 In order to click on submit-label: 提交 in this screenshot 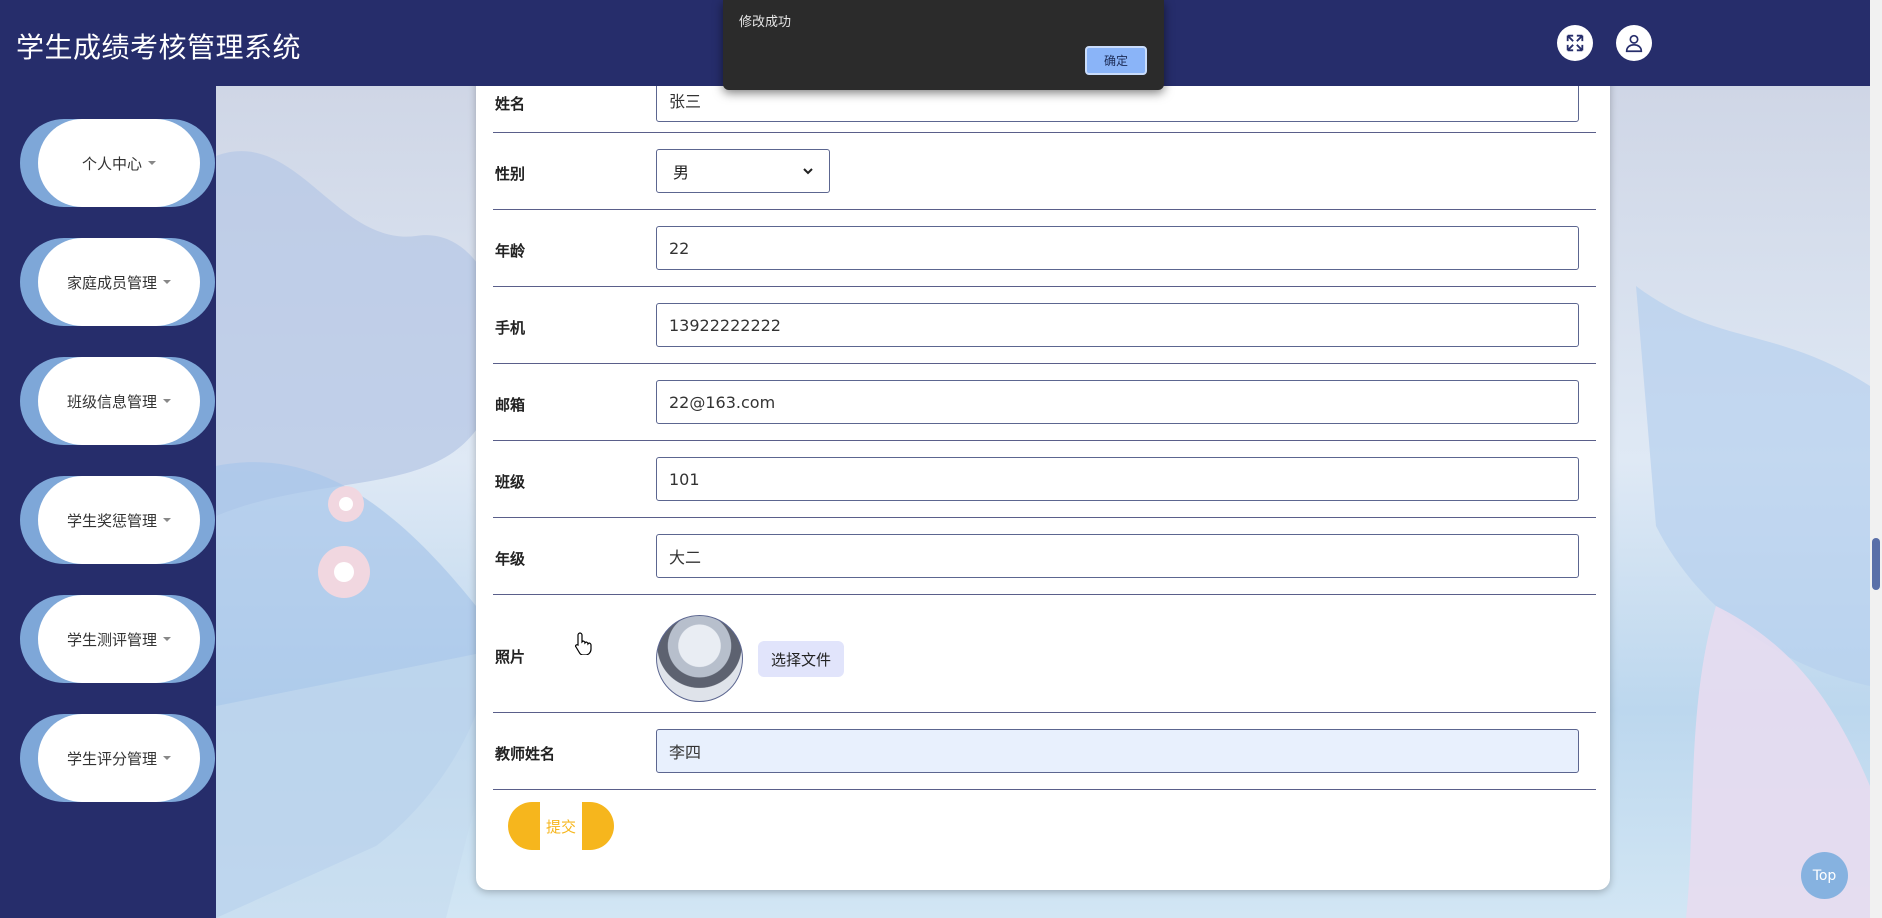, I will do `click(561, 826)`.